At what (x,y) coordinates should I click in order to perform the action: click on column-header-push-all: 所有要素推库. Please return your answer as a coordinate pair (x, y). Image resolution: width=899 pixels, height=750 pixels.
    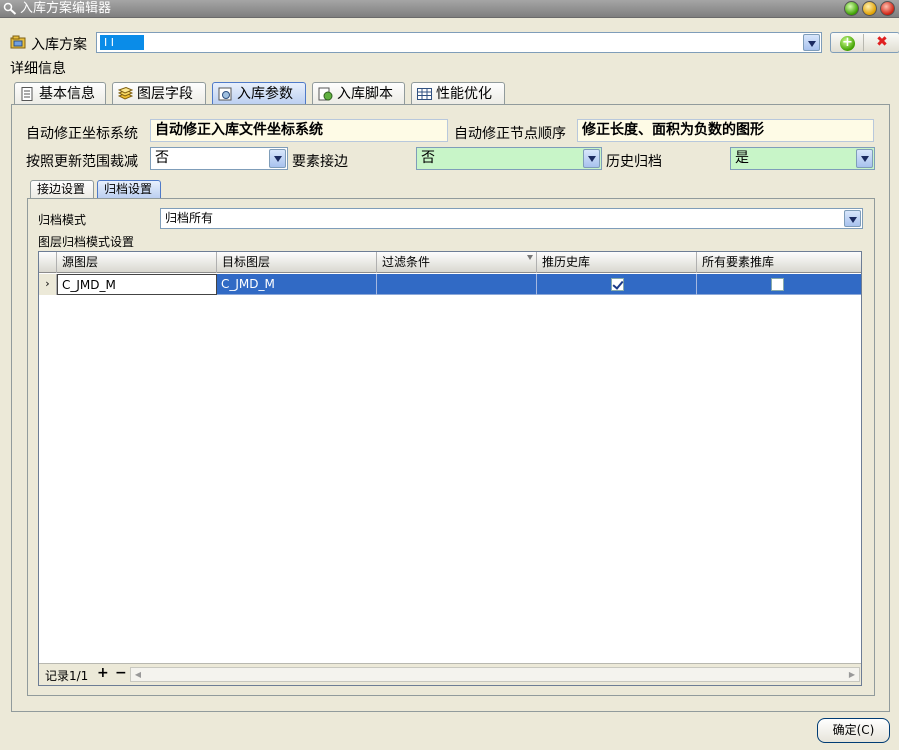
    Looking at the image, I should click on (779, 262).